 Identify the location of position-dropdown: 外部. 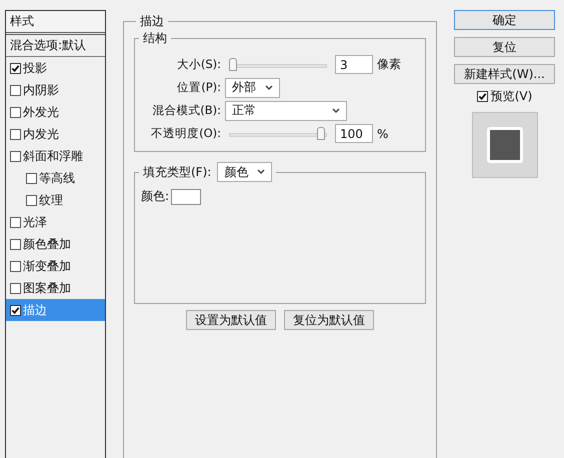
(252, 88).